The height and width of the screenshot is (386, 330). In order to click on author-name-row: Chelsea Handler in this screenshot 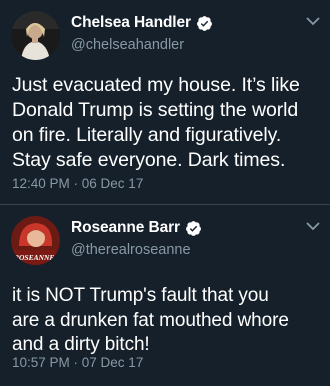, I will do `click(142, 23)`.